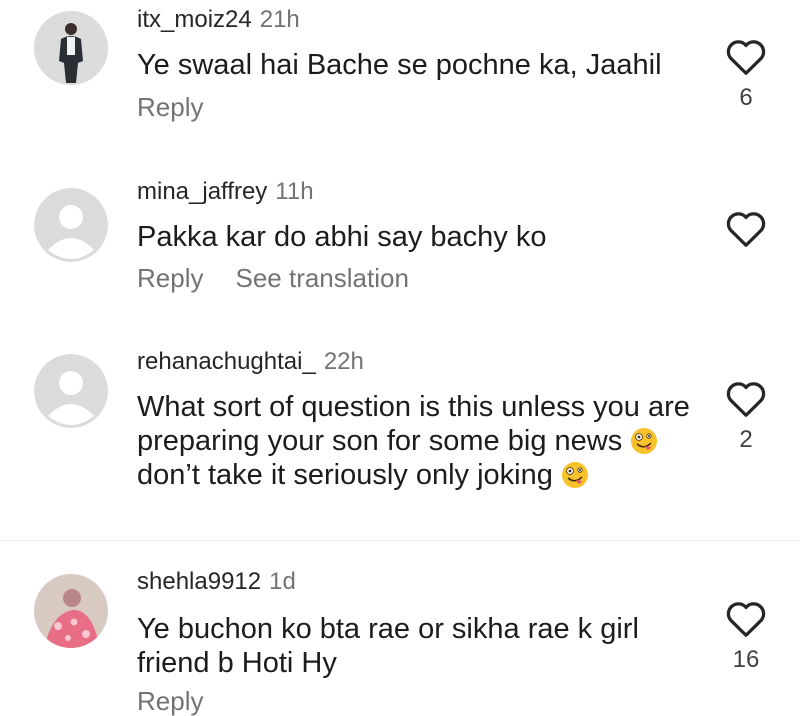  Describe the element at coordinates (282, 581) in the screenshot. I see `timestamp: 1d` at that location.